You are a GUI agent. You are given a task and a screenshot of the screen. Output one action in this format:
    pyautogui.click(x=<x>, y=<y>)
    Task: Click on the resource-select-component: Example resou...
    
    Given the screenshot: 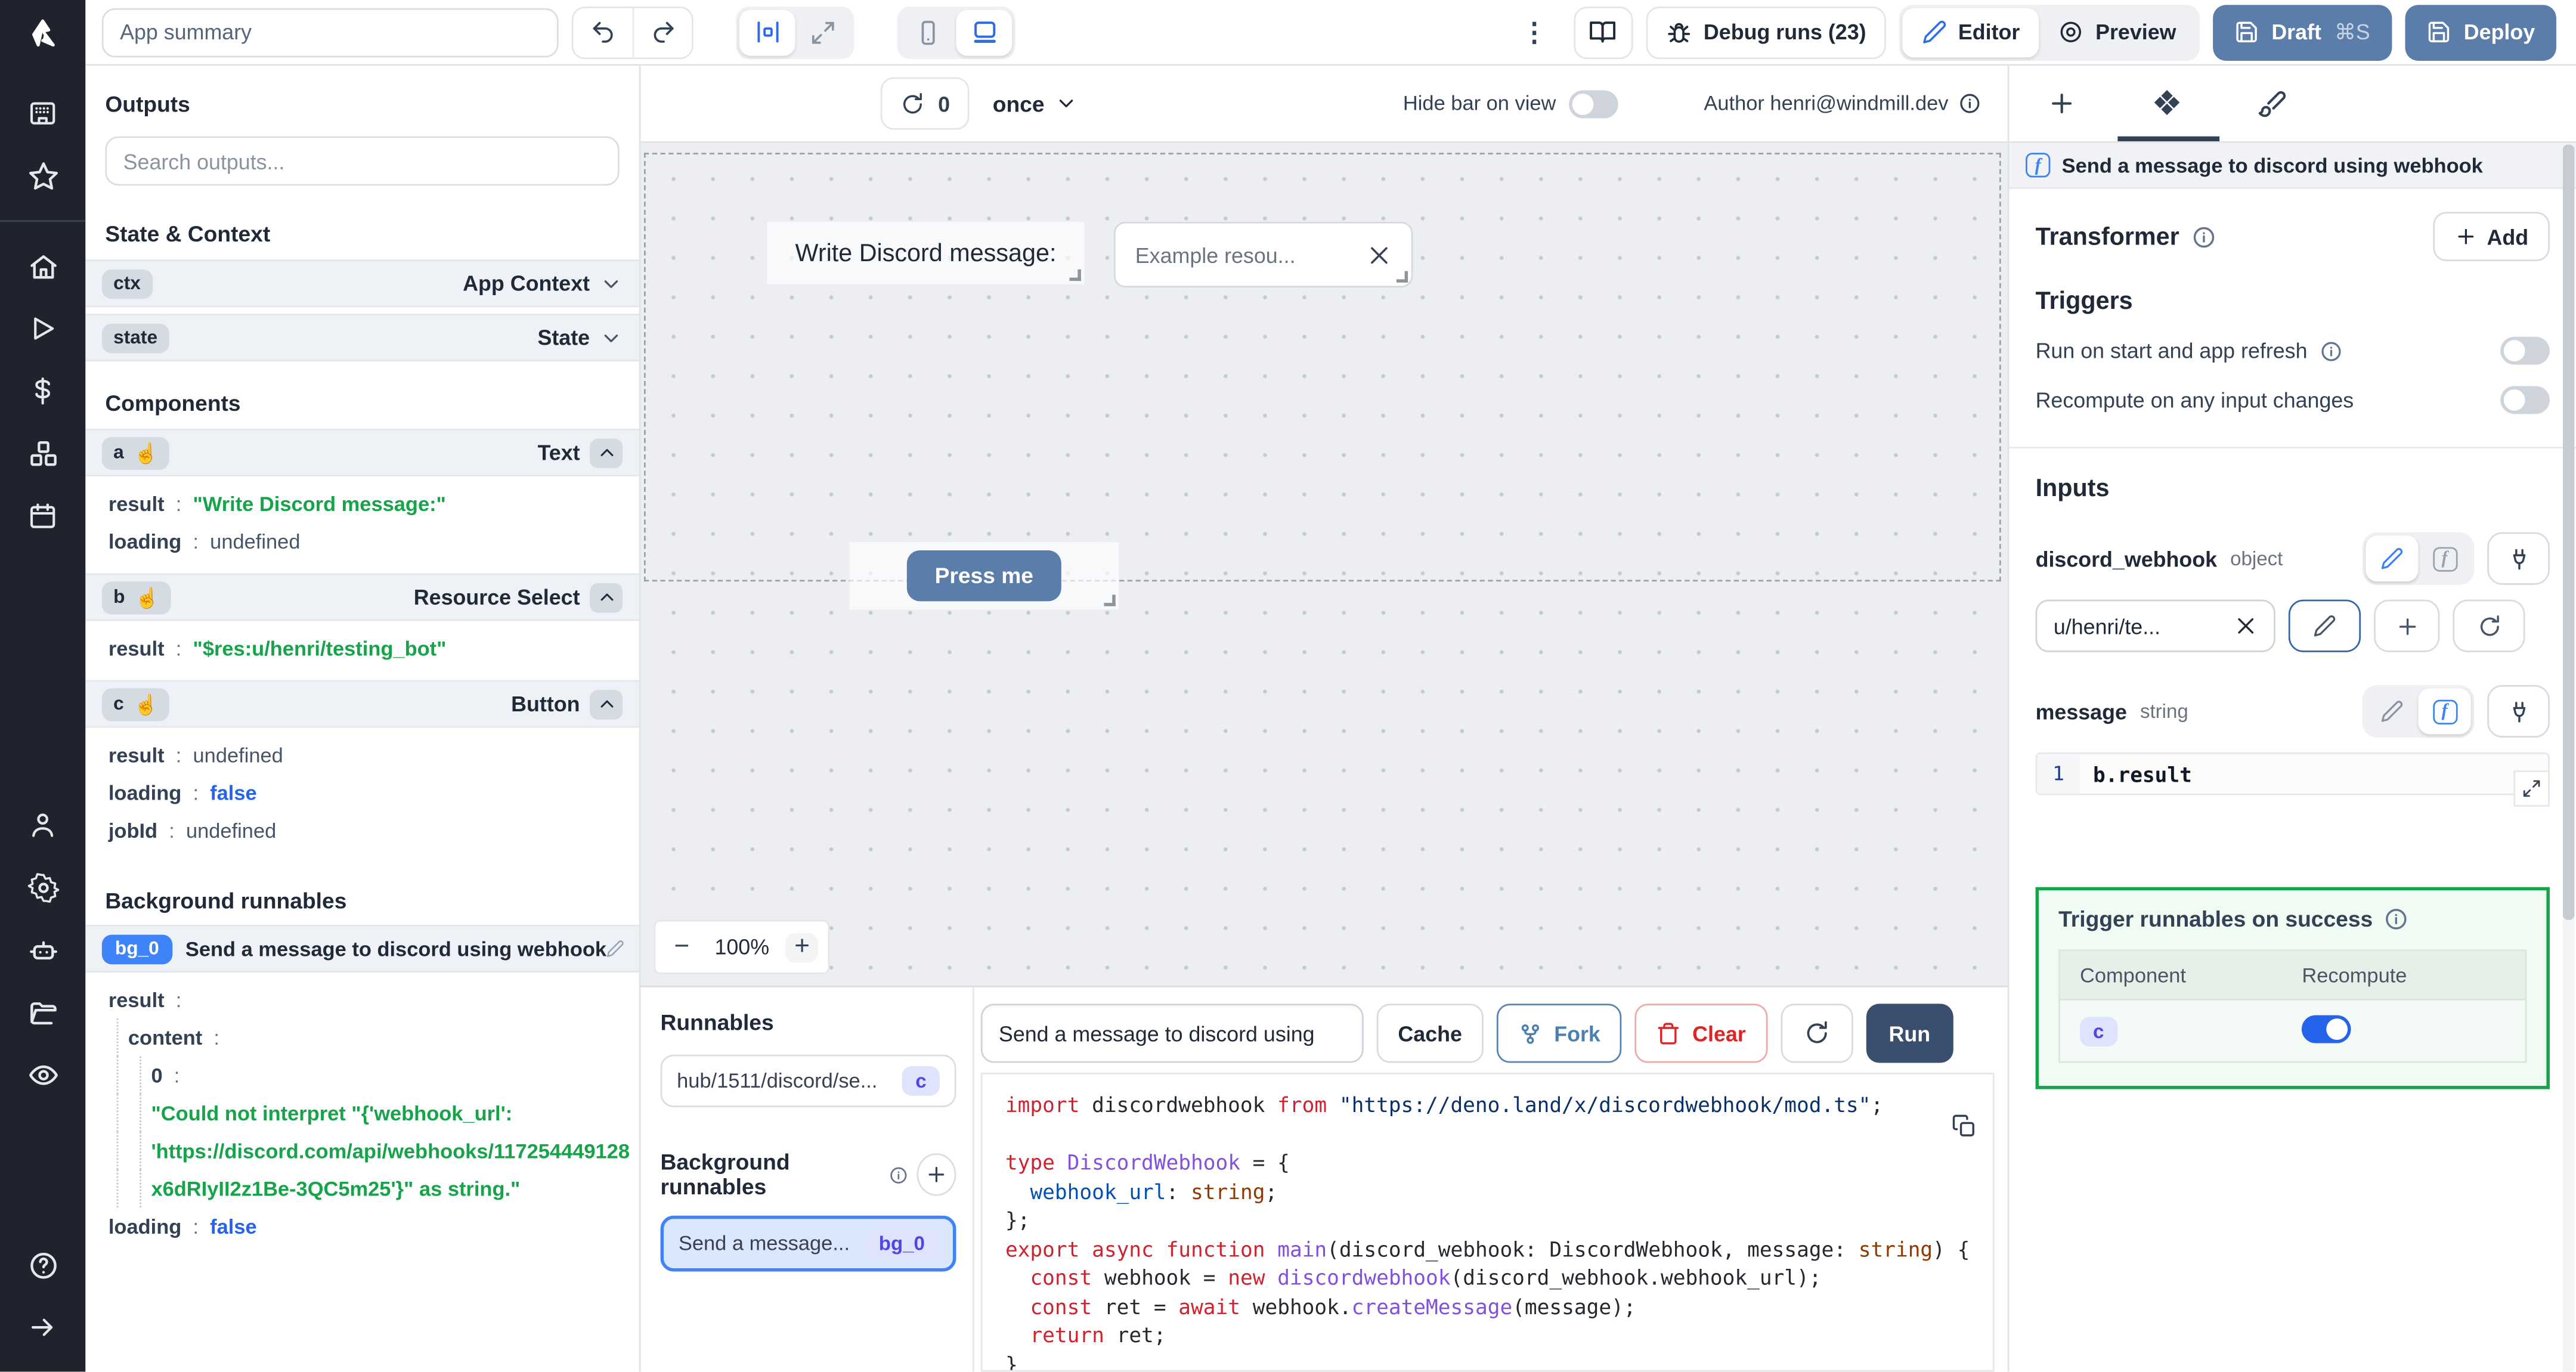 What is the action you would take?
    pyautogui.click(x=1263, y=254)
    